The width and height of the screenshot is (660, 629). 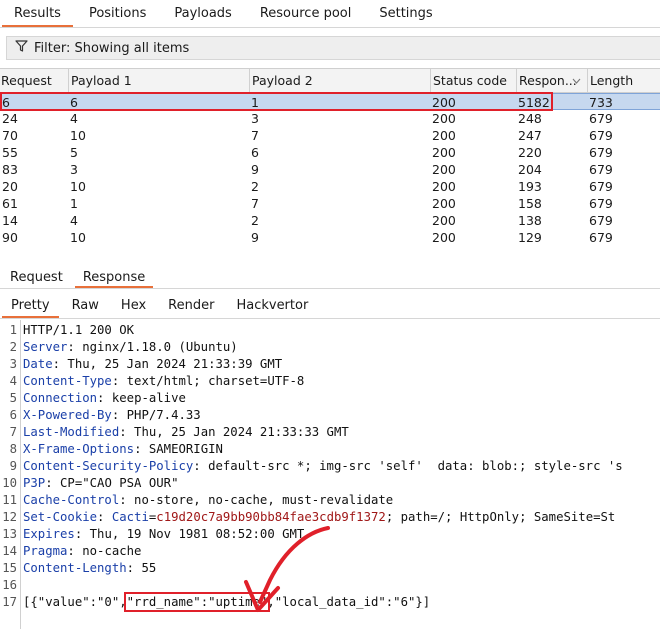 I want to click on line-number: 3, so click(x=13, y=364).